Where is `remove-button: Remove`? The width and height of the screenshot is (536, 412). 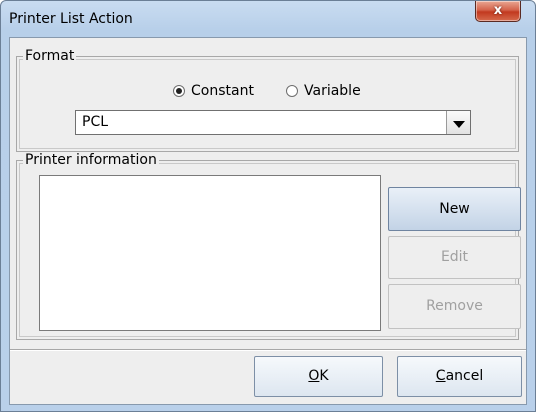
remove-button: Remove is located at coordinates (454, 306).